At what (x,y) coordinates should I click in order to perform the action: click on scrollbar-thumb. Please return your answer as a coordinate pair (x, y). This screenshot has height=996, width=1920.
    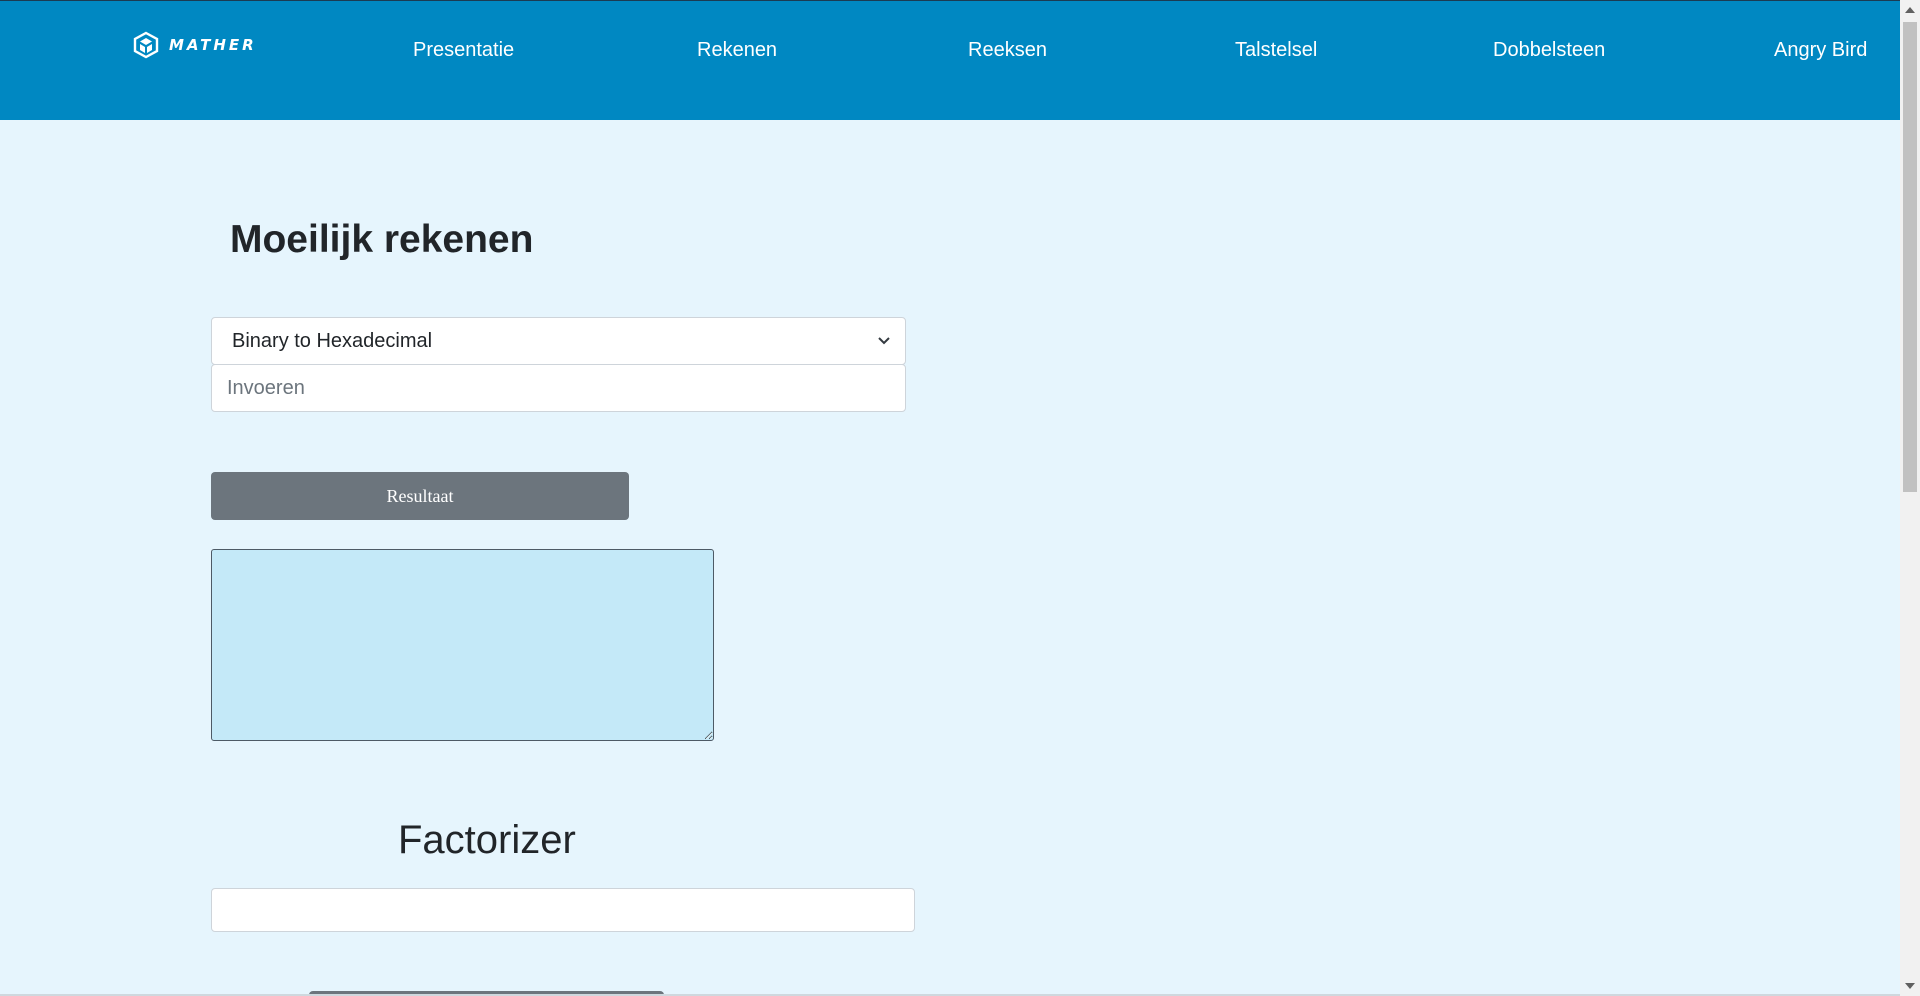
    Looking at the image, I should click on (1910, 257).